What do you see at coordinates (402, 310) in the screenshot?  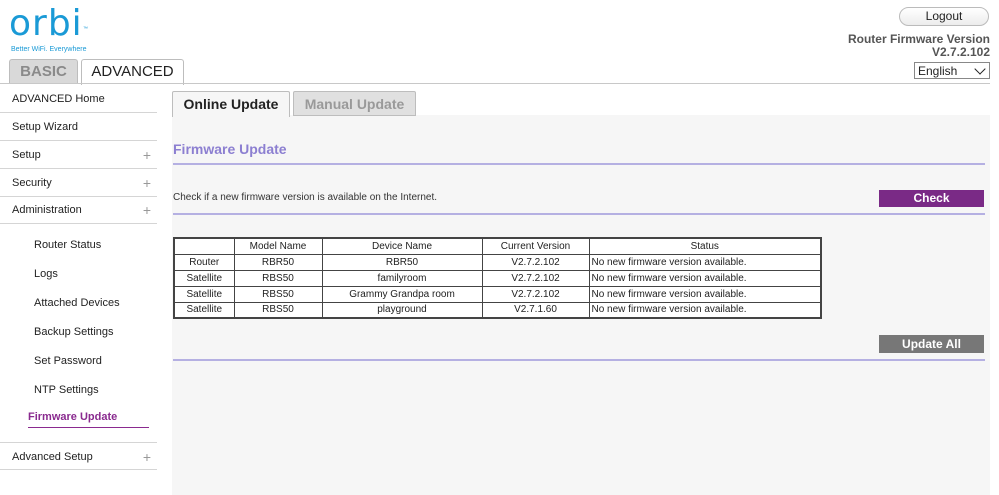 I see `table-cell: playground` at bounding box center [402, 310].